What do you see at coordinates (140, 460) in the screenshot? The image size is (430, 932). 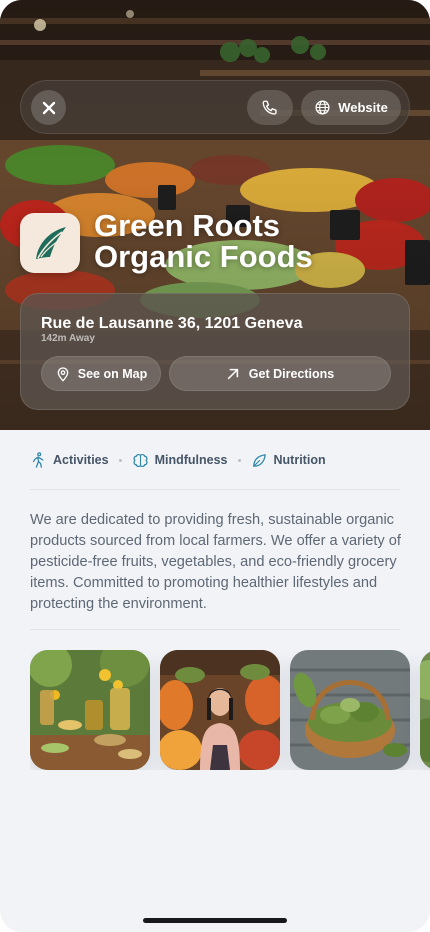 I see `brain-icon` at bounding box center [140, 460].